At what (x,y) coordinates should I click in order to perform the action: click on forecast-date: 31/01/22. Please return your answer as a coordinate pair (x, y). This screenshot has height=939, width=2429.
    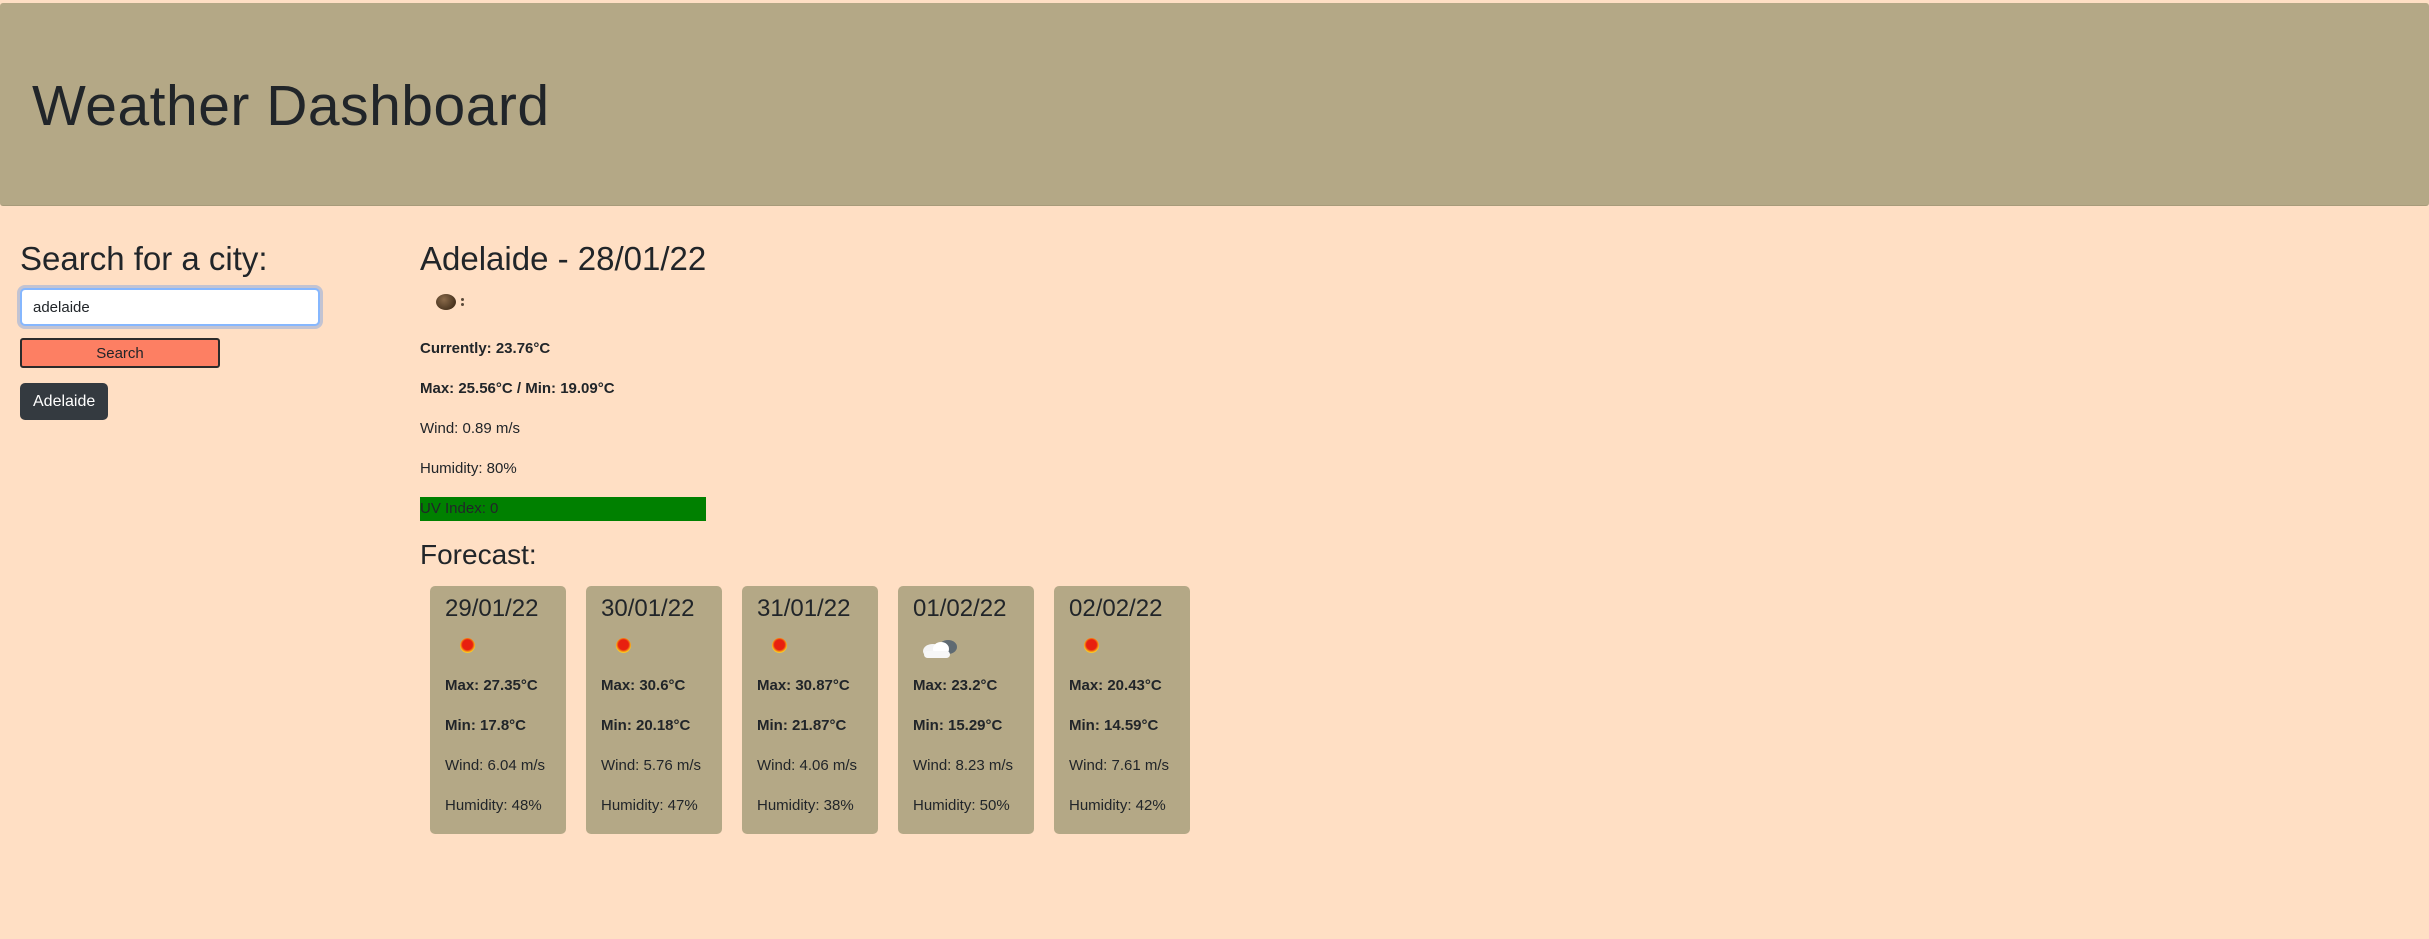
    Looking at the image, I should click on (804, 608).